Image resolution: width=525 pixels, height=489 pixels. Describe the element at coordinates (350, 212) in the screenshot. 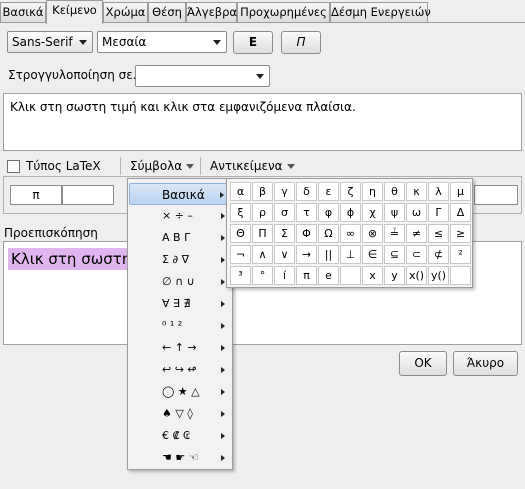

I see `symbol-button: ϕ` at that location.